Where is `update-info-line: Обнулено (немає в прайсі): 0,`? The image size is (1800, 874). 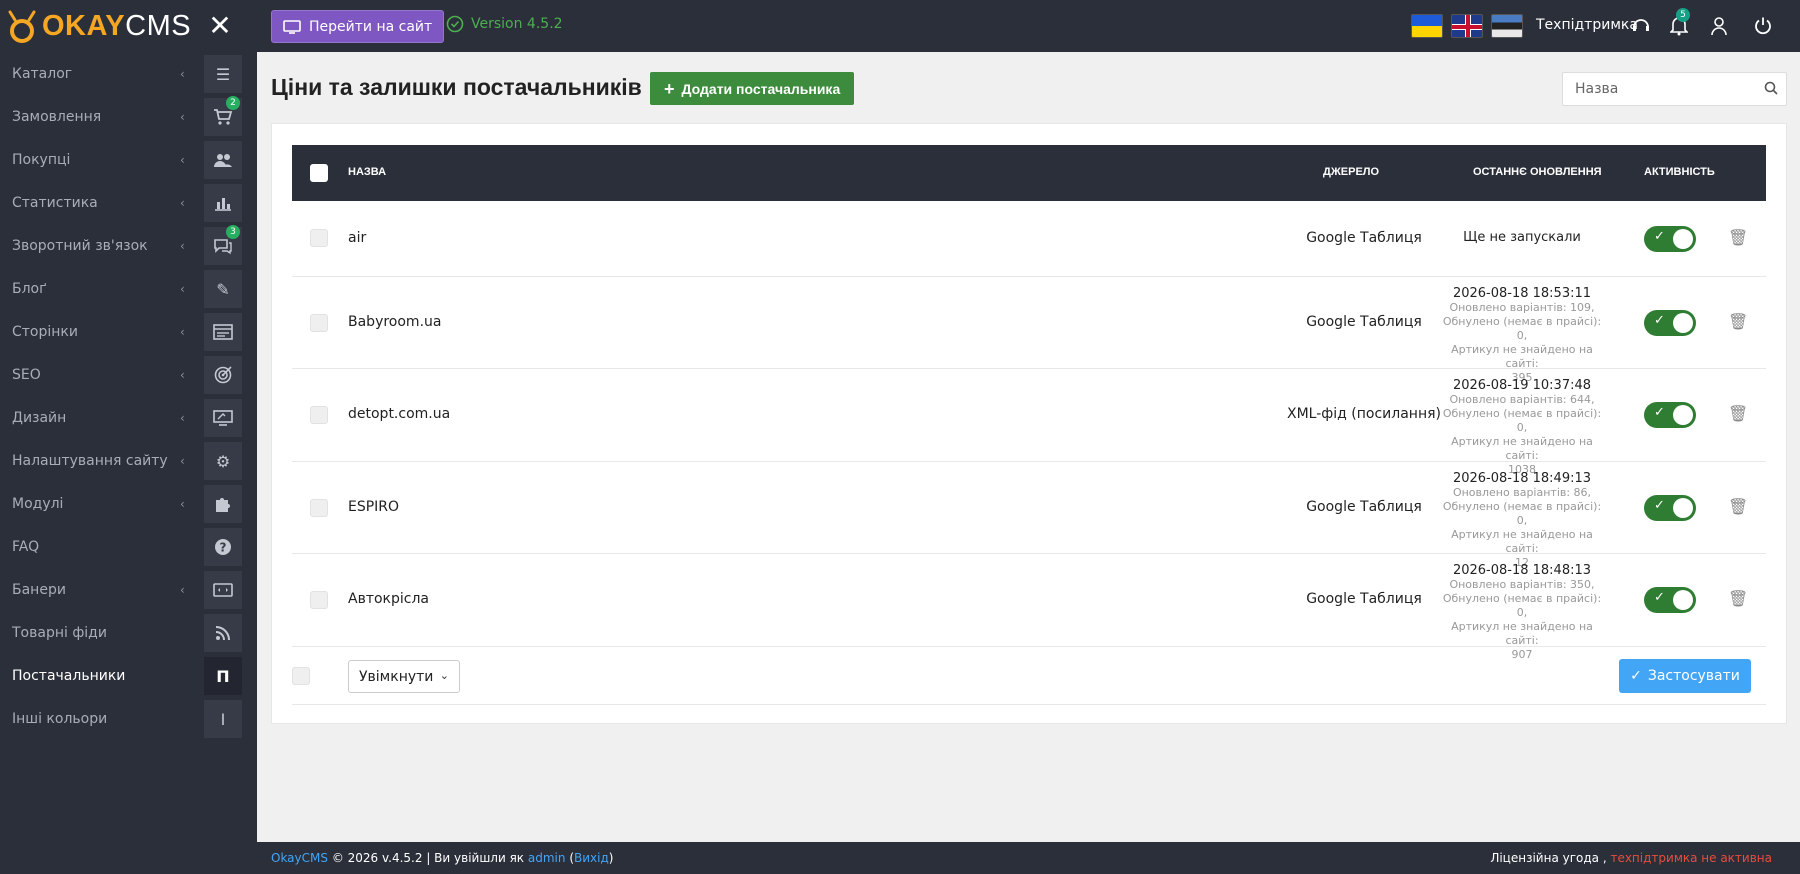 update-info-line: Обнулено (немає в прайсі): 0, is located at coordinates (1522, 513).